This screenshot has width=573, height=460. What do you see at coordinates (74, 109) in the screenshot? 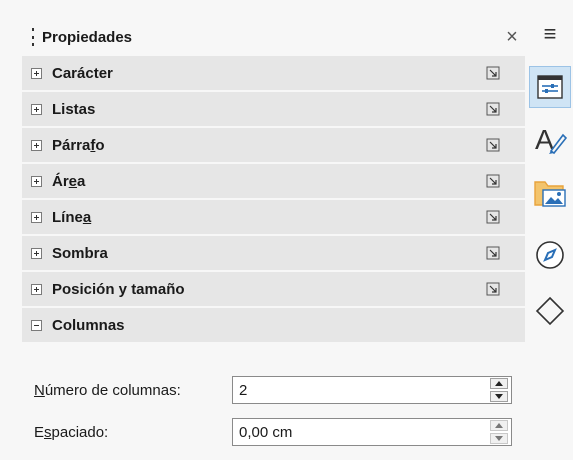
I see `panel-label: Listas` at bounding box center [74, 109].